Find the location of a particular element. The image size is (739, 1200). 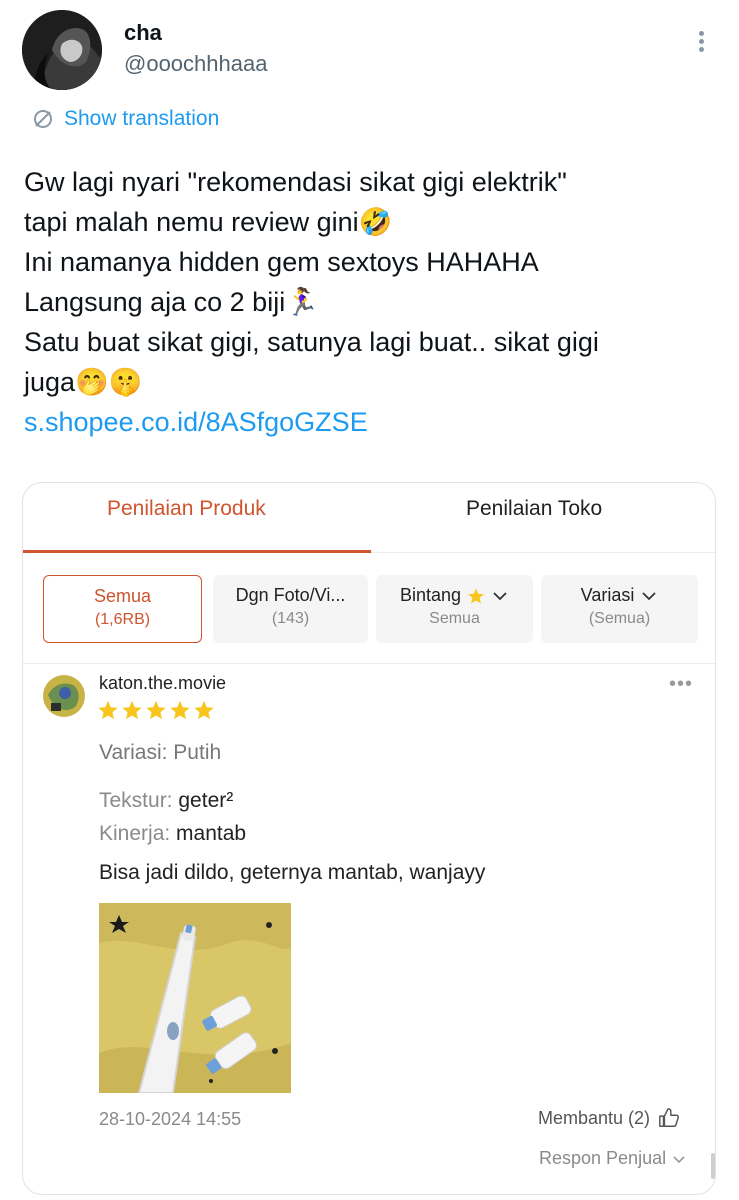

review-texture: Tekstur: geter² is located at coordinates (166, 801).